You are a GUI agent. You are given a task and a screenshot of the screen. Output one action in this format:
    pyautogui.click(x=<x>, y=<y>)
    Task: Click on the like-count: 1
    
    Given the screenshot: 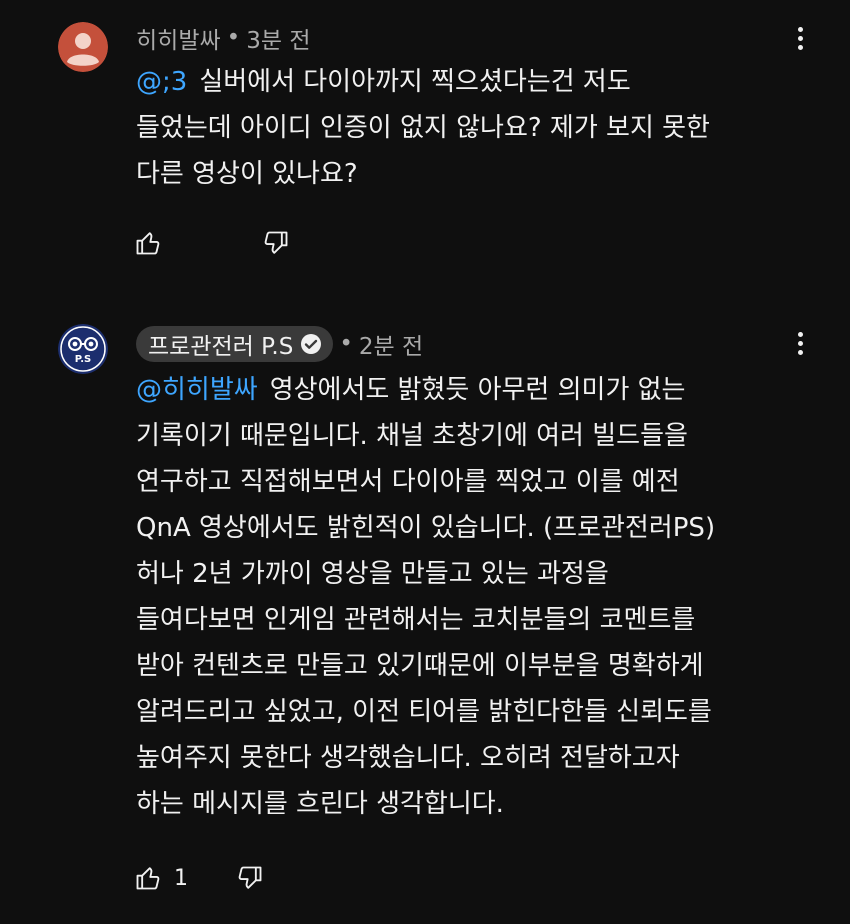 What is the action you would take?
    pyautogui.click(x=181, y=878)
    